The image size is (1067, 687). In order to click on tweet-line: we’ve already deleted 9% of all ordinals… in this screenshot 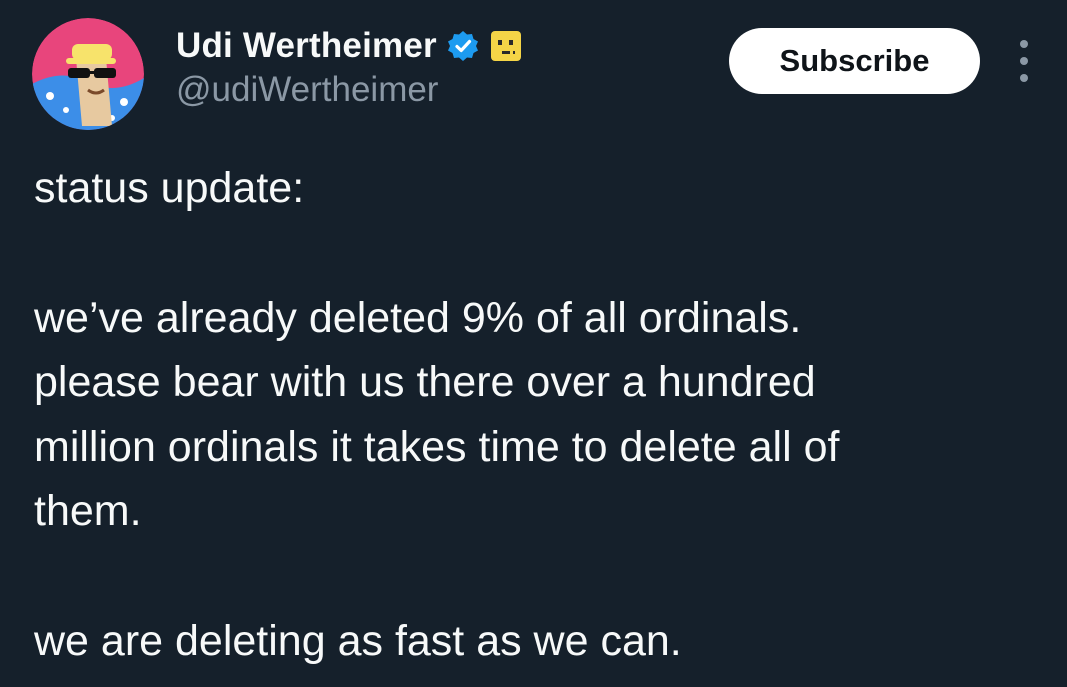, I will do `click(418, 317)`.